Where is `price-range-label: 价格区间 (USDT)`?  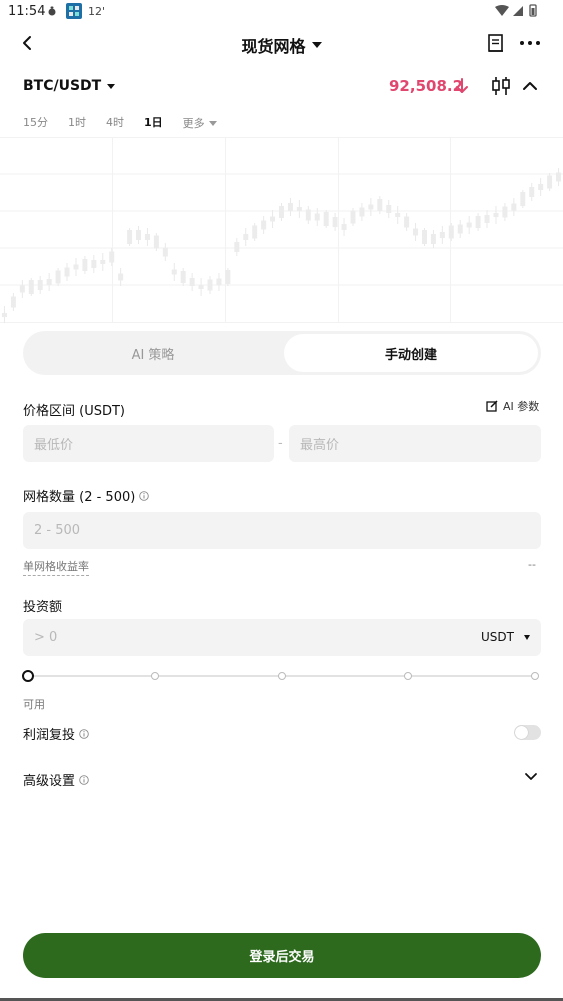
price-range-label: 价格区间 (USDT) is located at coordinates (74, 411).